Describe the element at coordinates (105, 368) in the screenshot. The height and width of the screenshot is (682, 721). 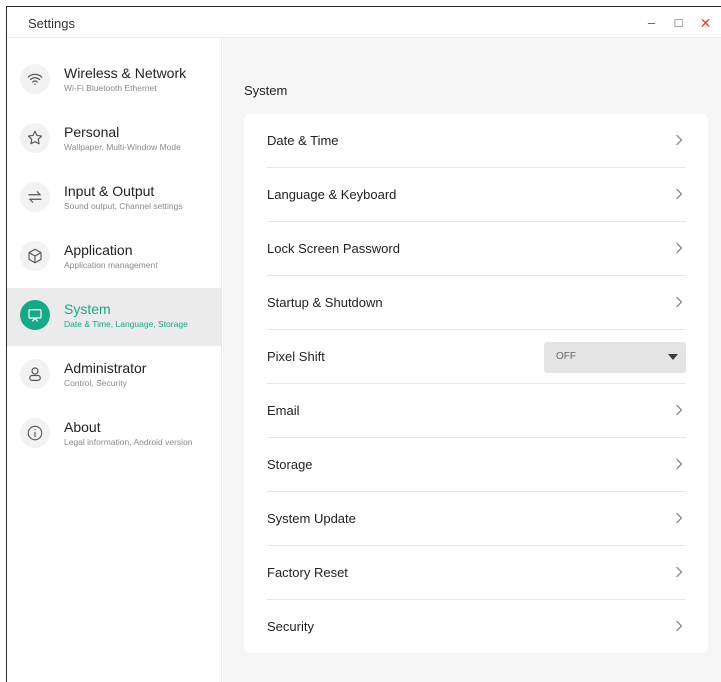
I see `sidebar-item-label: Administrator` at that location.